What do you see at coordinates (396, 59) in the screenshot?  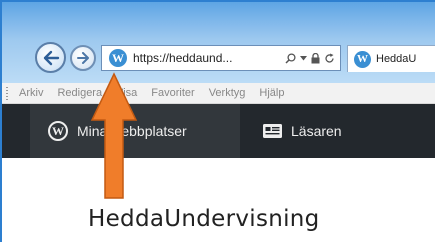 I see `tab-title: HeddaU` at bounding box center [396, 59].